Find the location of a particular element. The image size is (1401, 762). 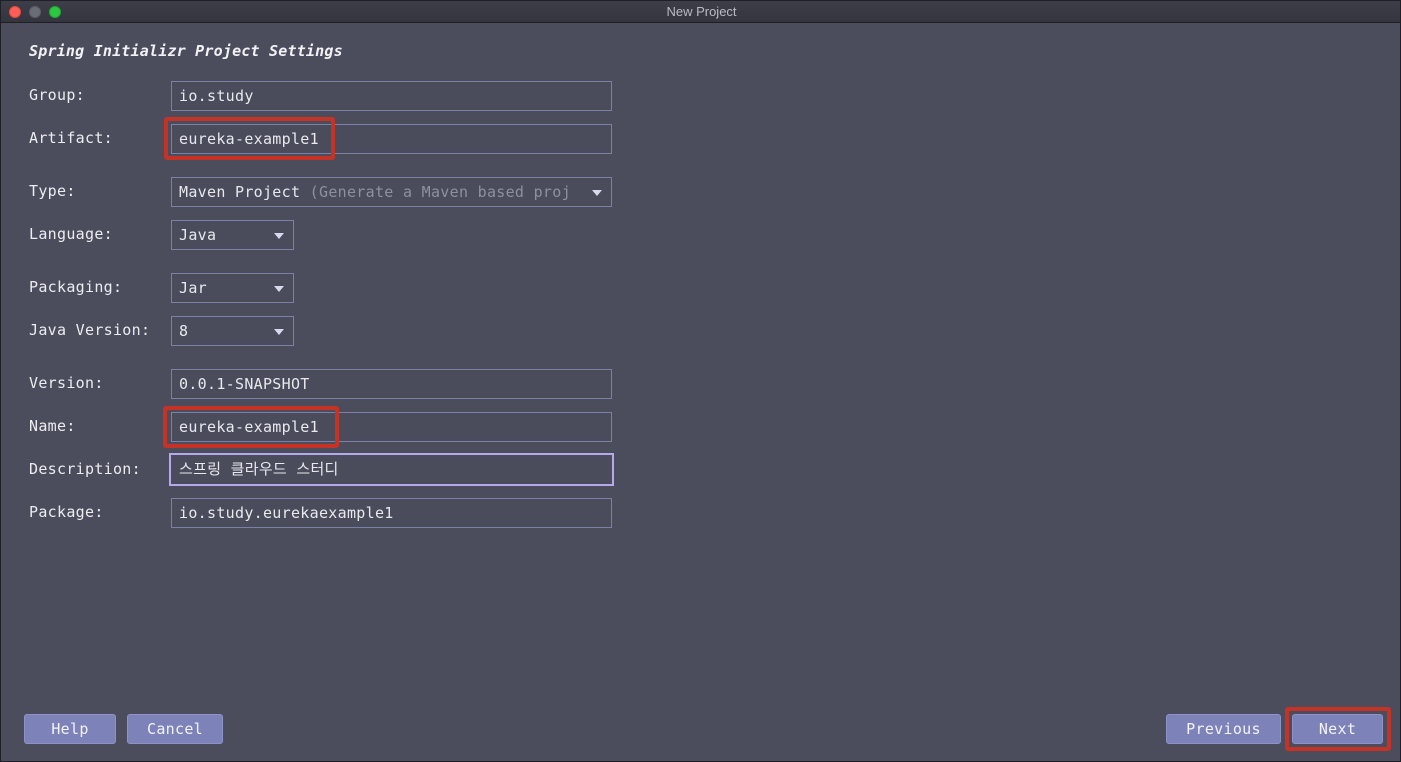

artifact-field: eureka-example1 is located at coordinates (391, 139).